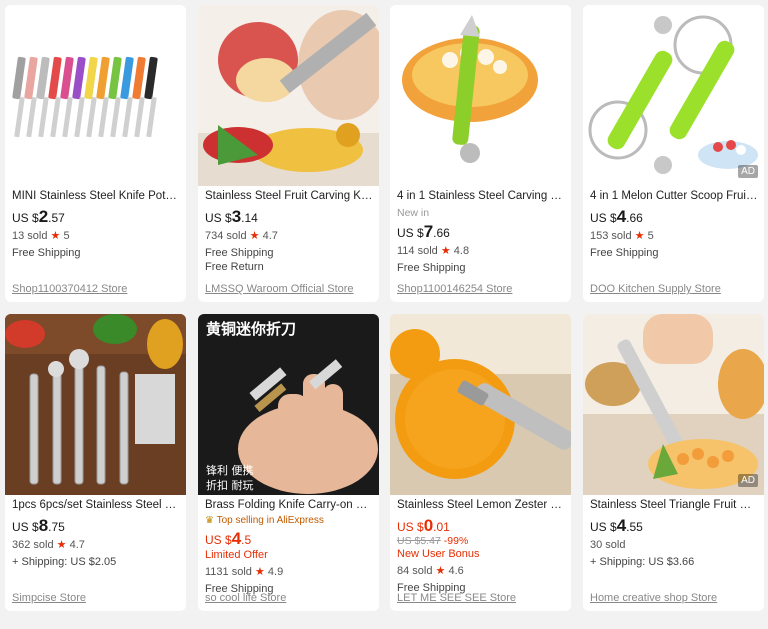 The width and height of the screenshot is (768, 629). I want to click on image-caption-bottom2: 折扣 耐玩, so click(230, 485).